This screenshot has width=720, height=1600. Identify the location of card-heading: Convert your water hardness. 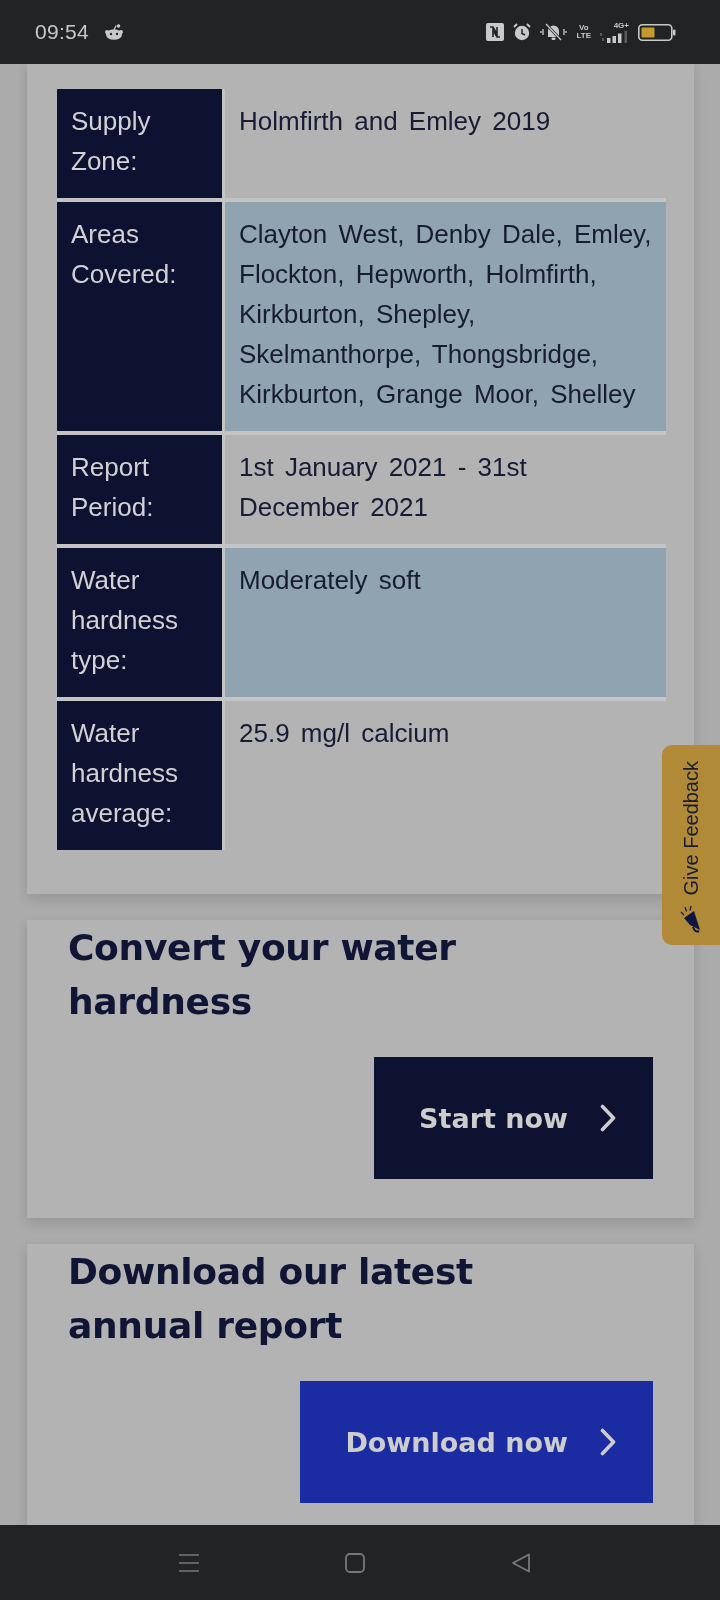
(262, 975).